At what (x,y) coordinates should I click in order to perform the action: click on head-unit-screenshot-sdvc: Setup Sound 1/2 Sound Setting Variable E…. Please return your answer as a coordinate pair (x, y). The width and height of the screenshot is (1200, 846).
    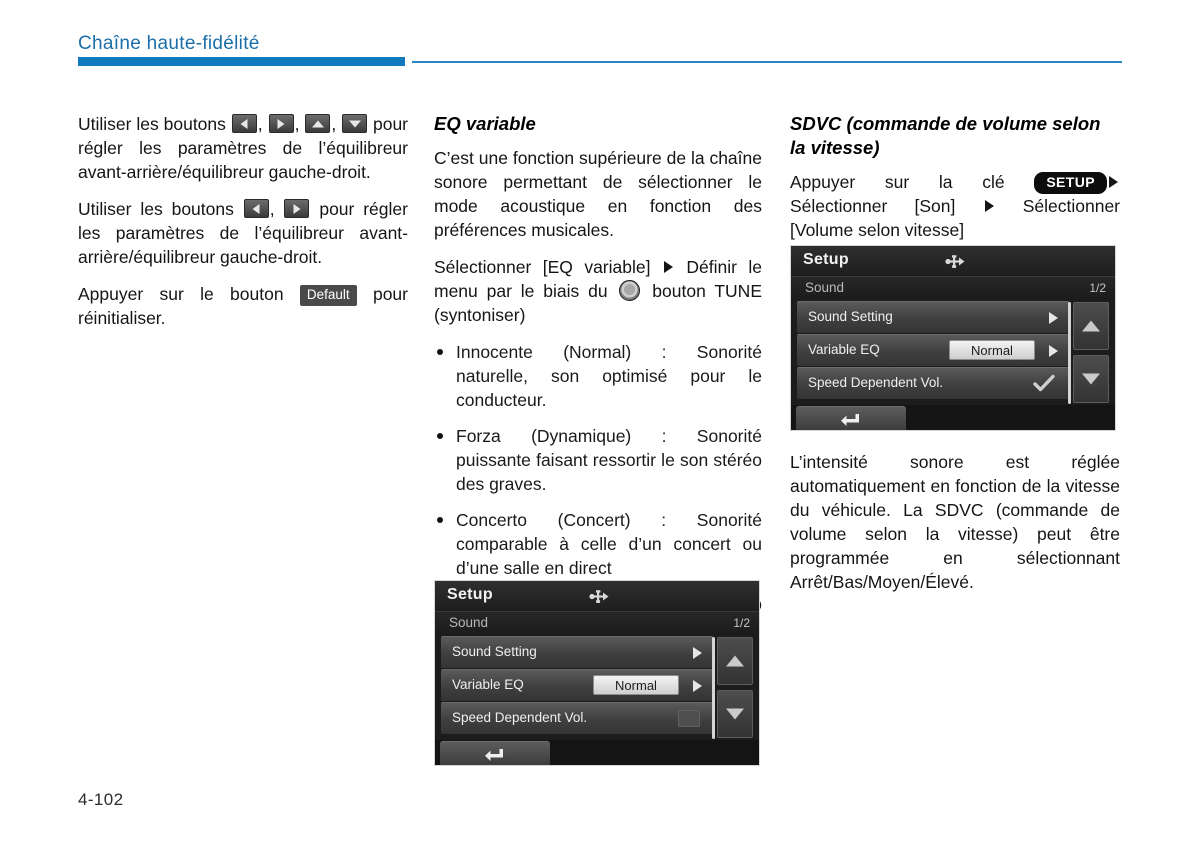
    Looking at the image, I should click on (953, 338).